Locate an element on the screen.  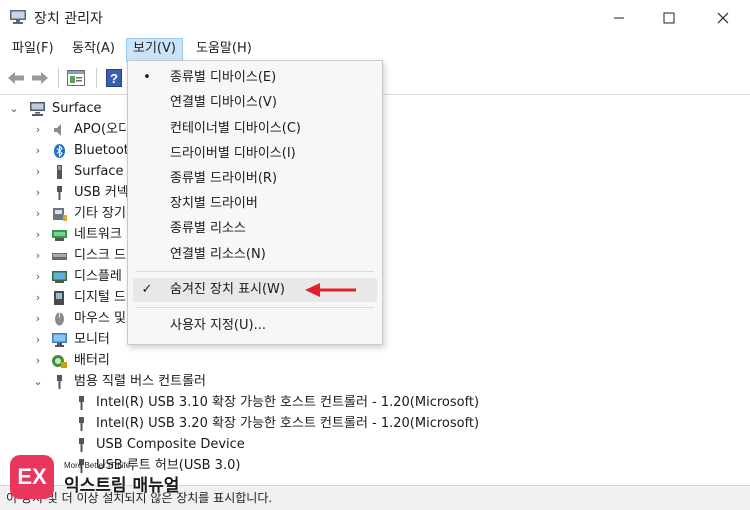
tree-item-disk: › 디스크 드 is located at coordinates (63, 256).